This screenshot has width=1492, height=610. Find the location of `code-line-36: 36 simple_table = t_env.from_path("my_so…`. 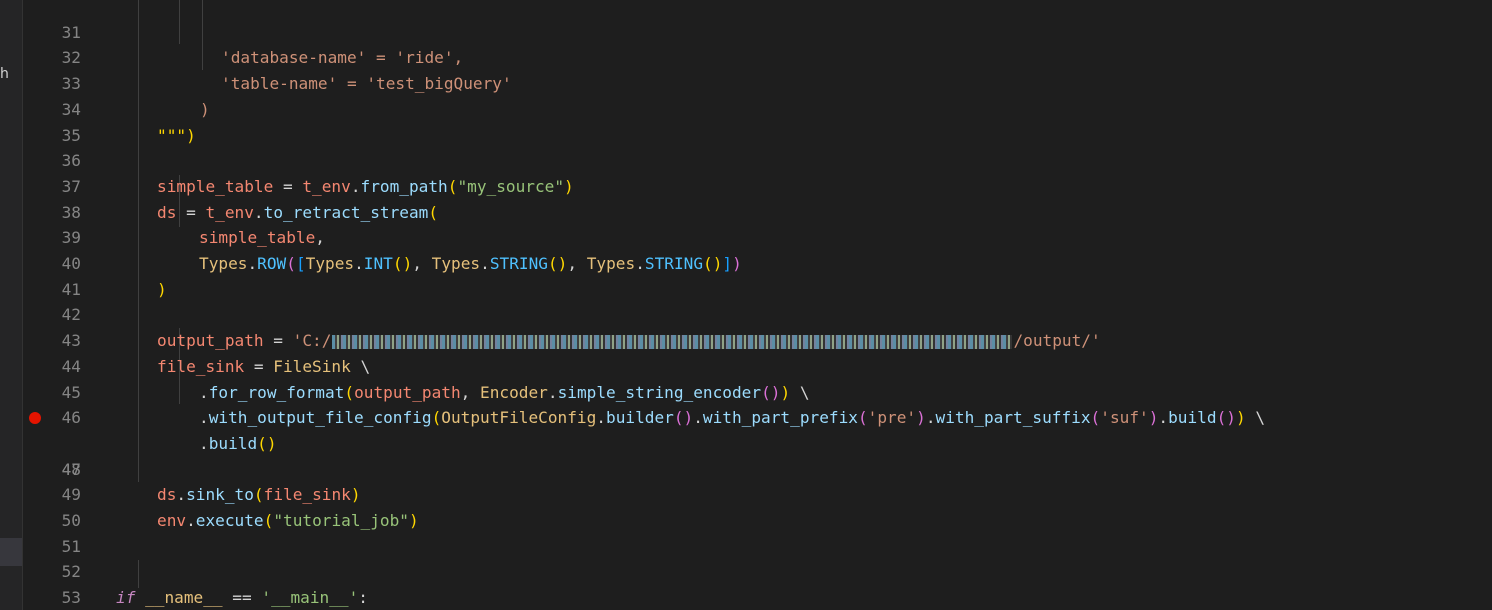

code-line-36: 36 simple_table = t_env.from_path("my_so… is located at coordinates (757, 159).